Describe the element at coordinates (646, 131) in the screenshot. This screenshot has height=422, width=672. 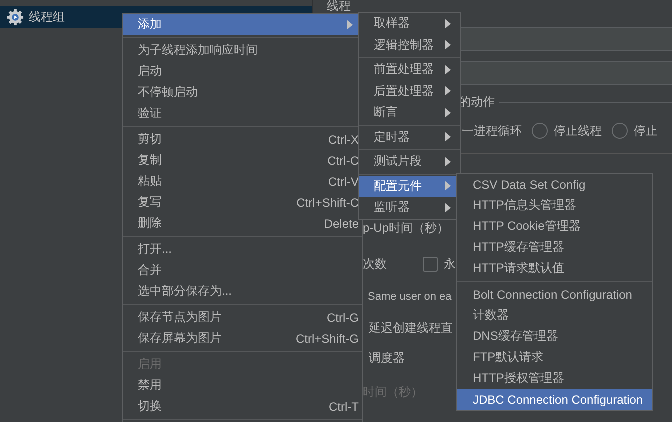
I see `option-label: 停止` at that location.